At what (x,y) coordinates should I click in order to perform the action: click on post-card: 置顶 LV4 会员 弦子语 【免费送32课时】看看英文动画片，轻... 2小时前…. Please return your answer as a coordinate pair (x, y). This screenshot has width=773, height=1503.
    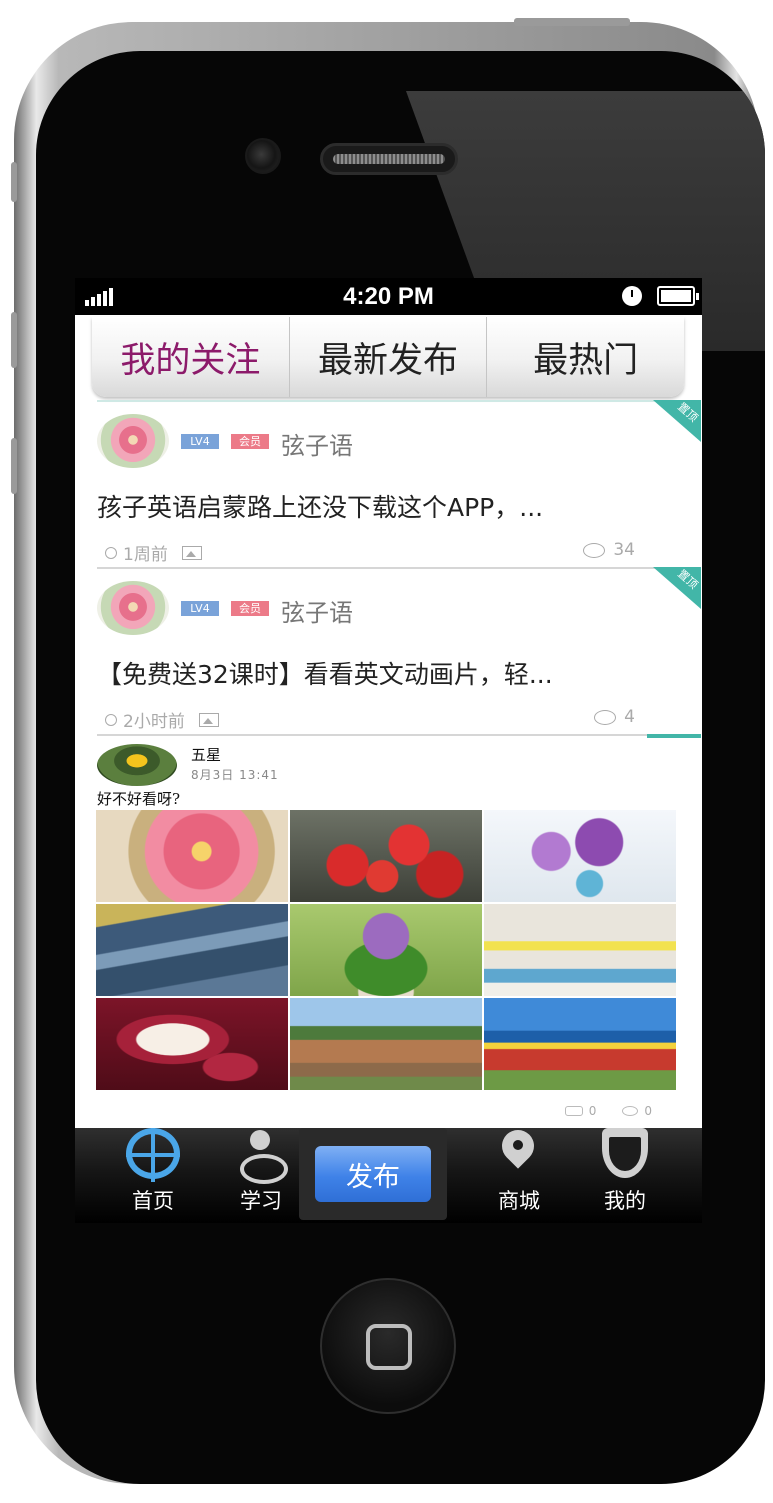
    Looking at the image, I should click on (399, 651).